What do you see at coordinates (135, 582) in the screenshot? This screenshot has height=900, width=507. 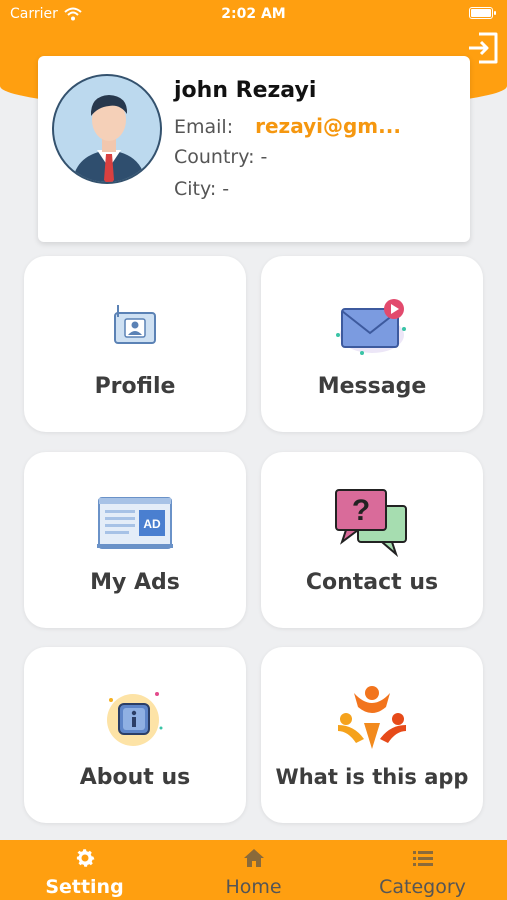 I see `menu-label-my-ads: My Ads` at bounding box center [135, 582].